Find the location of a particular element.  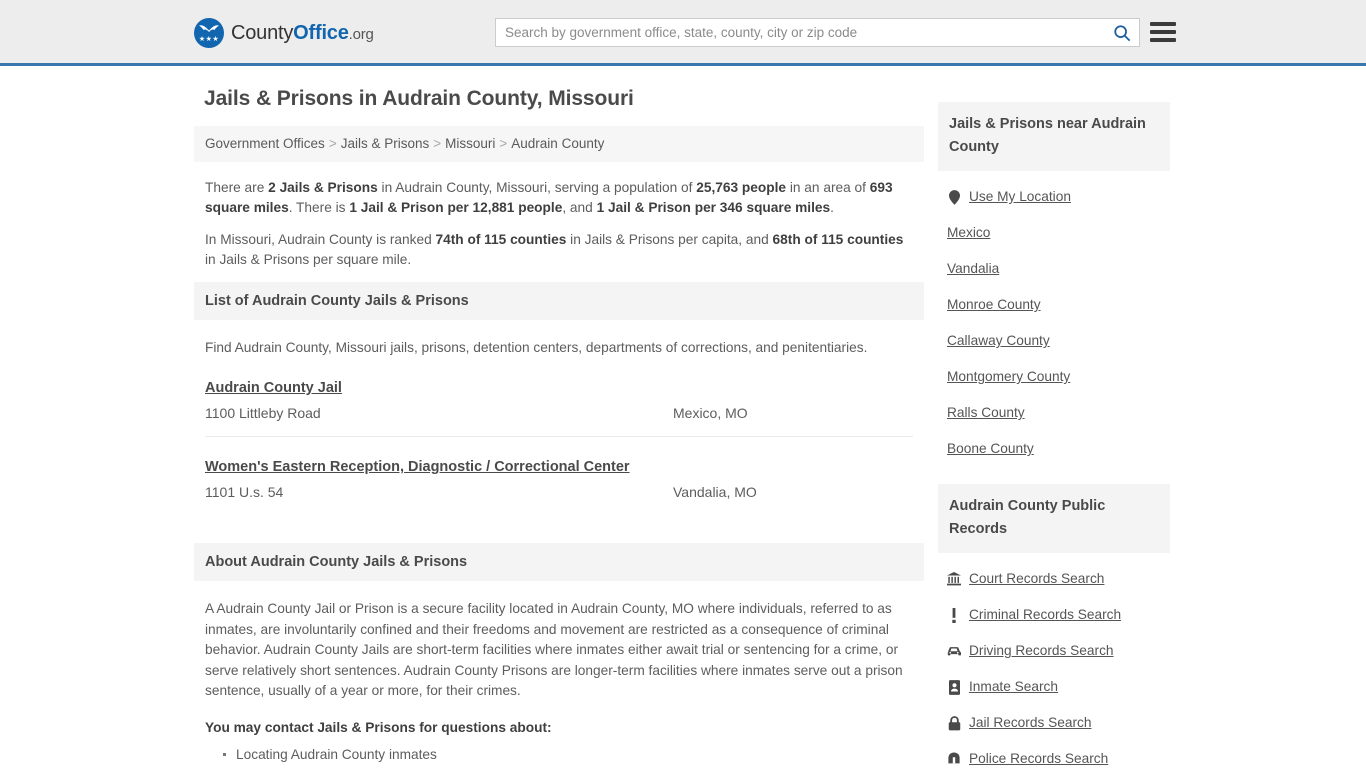

sidebar-item-label: Criminal Records Search is located at coordinates (1045, 614).